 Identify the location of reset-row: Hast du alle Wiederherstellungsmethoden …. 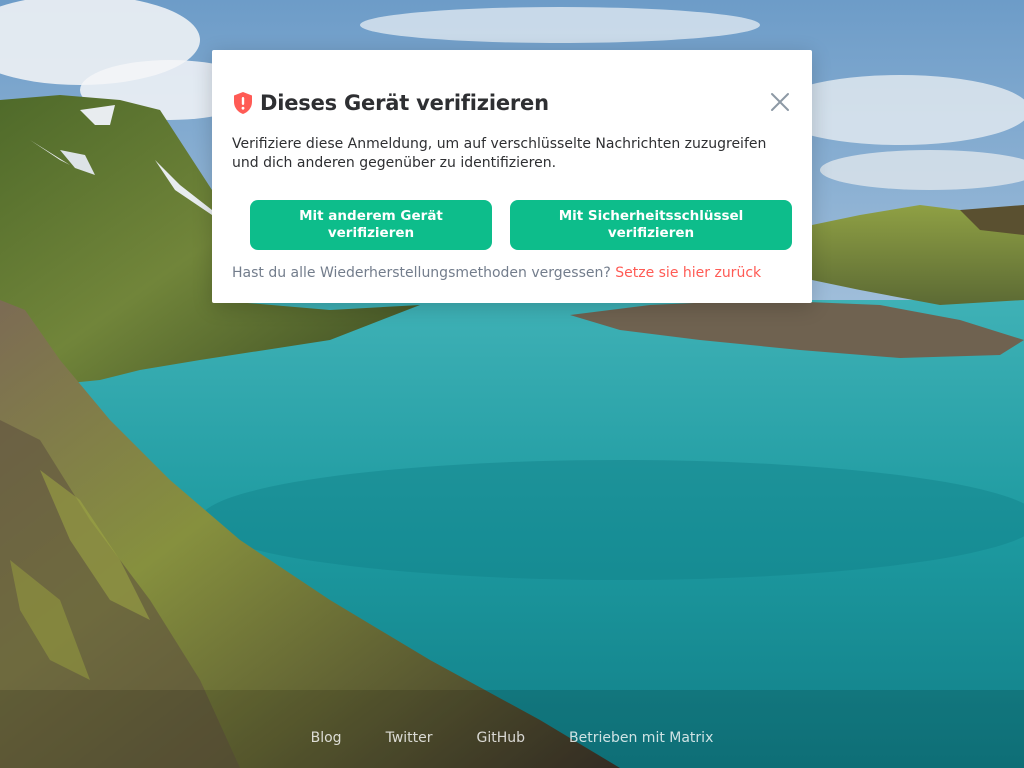
(496, 273).